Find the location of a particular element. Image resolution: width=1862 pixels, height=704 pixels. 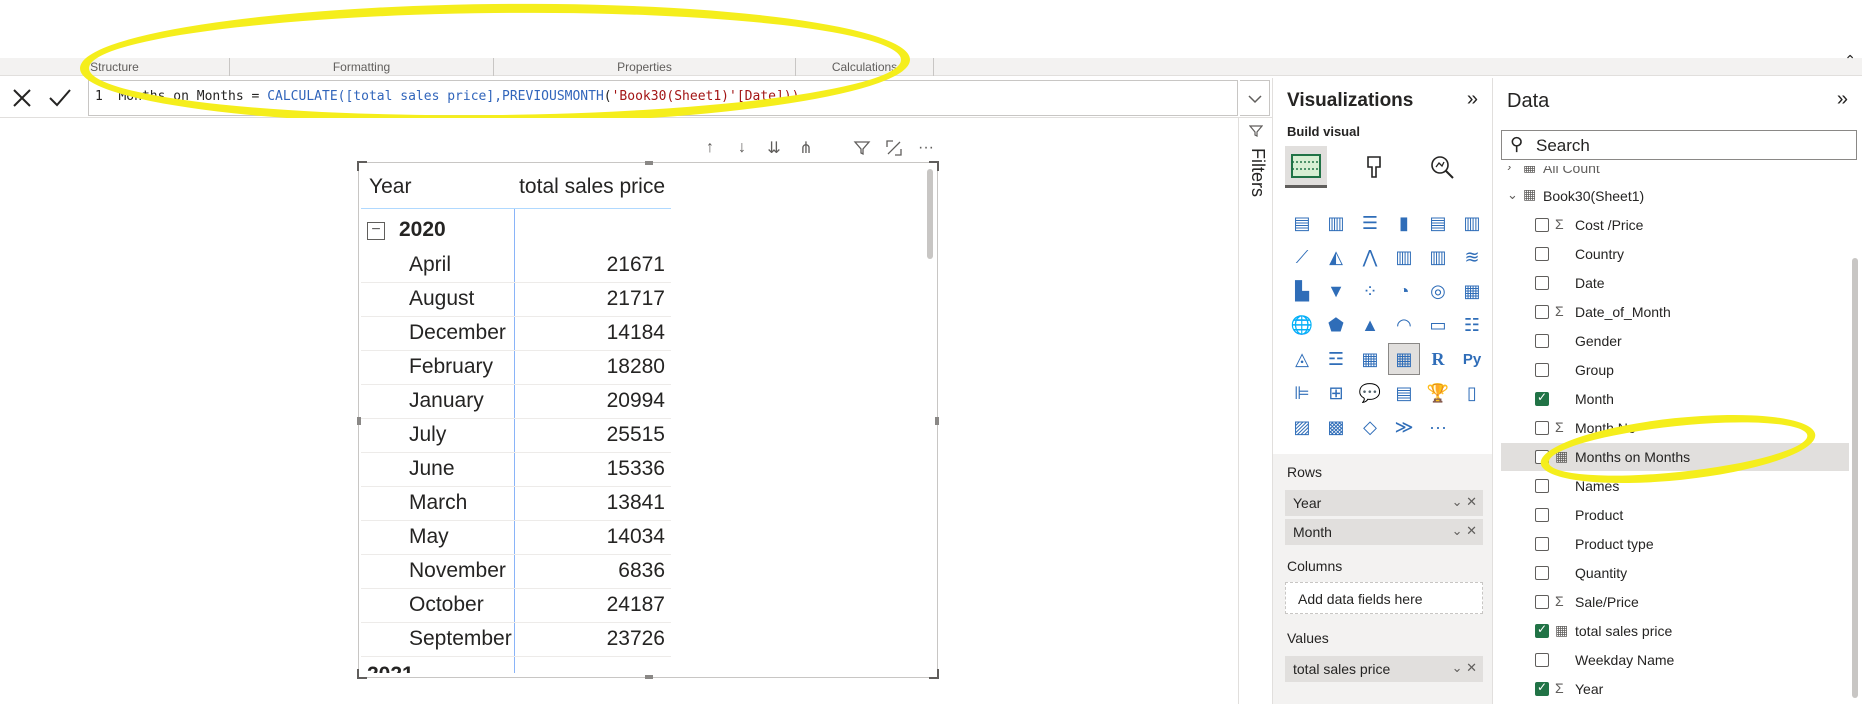

kpi-icon: ◬ is located at coordinates (1302, 359).